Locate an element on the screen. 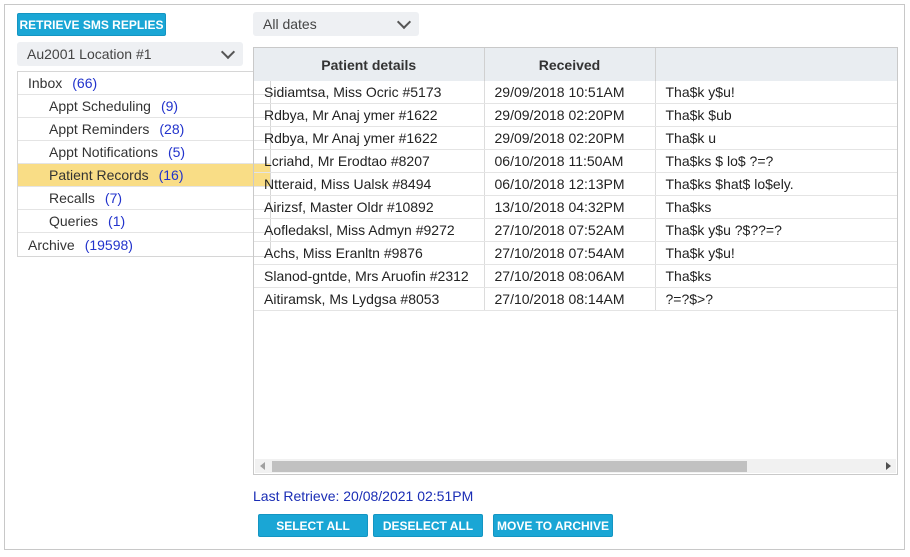  folder-appt-notifications: Appt Notifications (5) is located at coordinates (144, 152).